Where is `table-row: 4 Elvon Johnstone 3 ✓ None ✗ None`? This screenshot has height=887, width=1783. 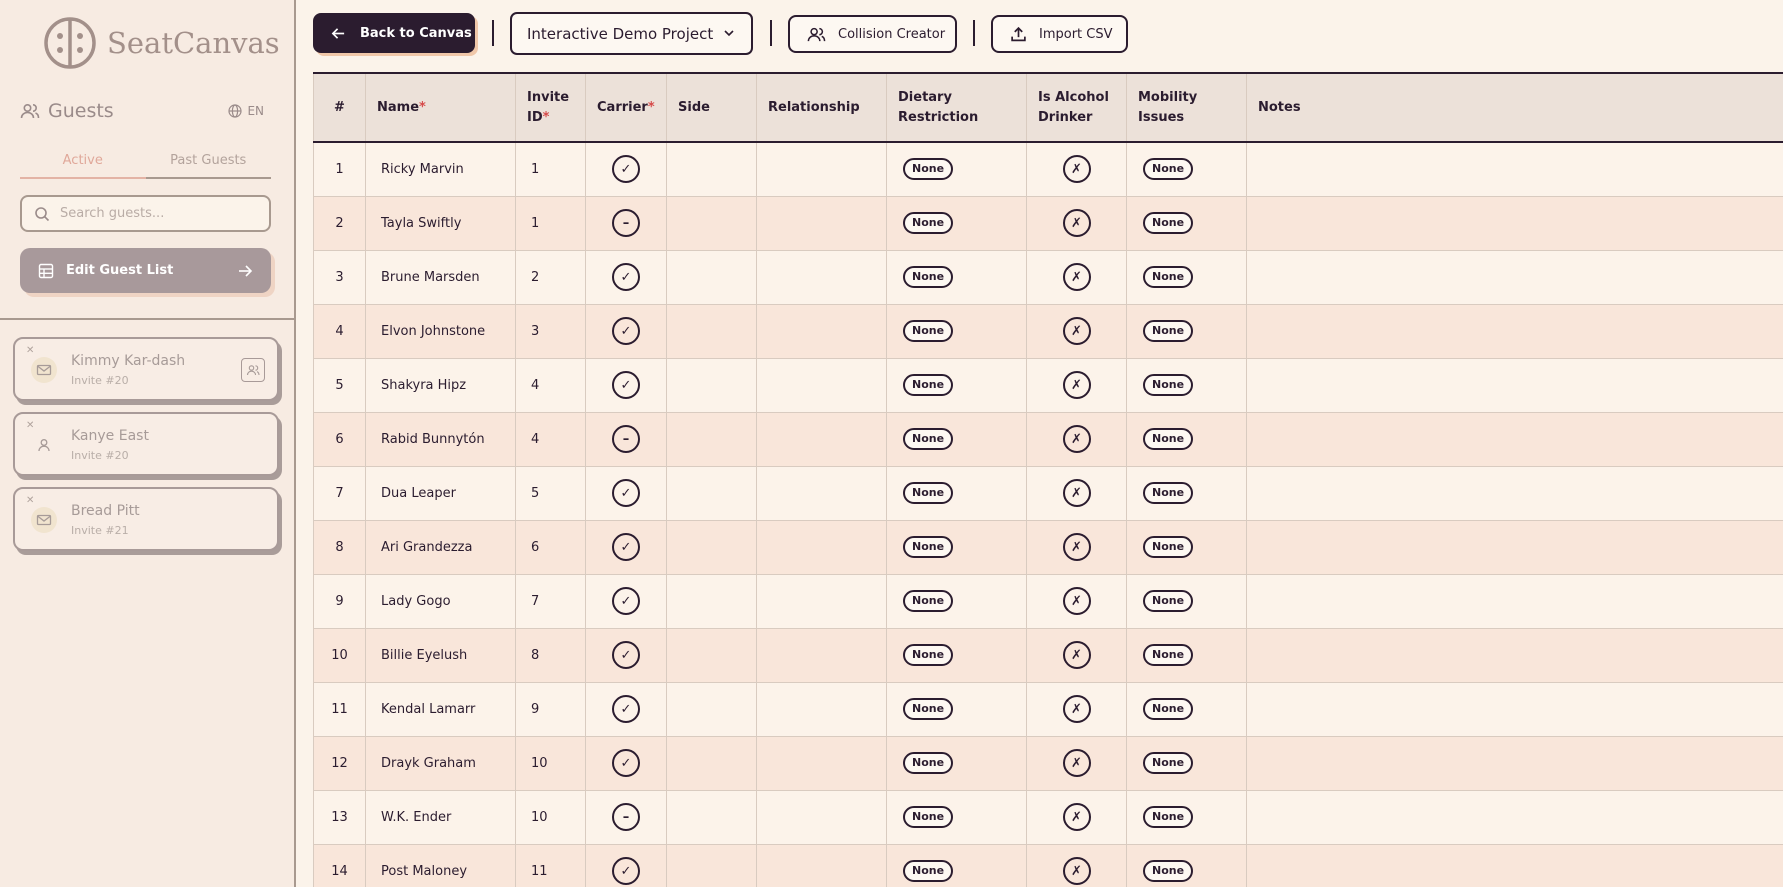
table-row: 4 Elvon Johnstone 3 ✓ None ✗ None is located at coordinates (1048, 331).